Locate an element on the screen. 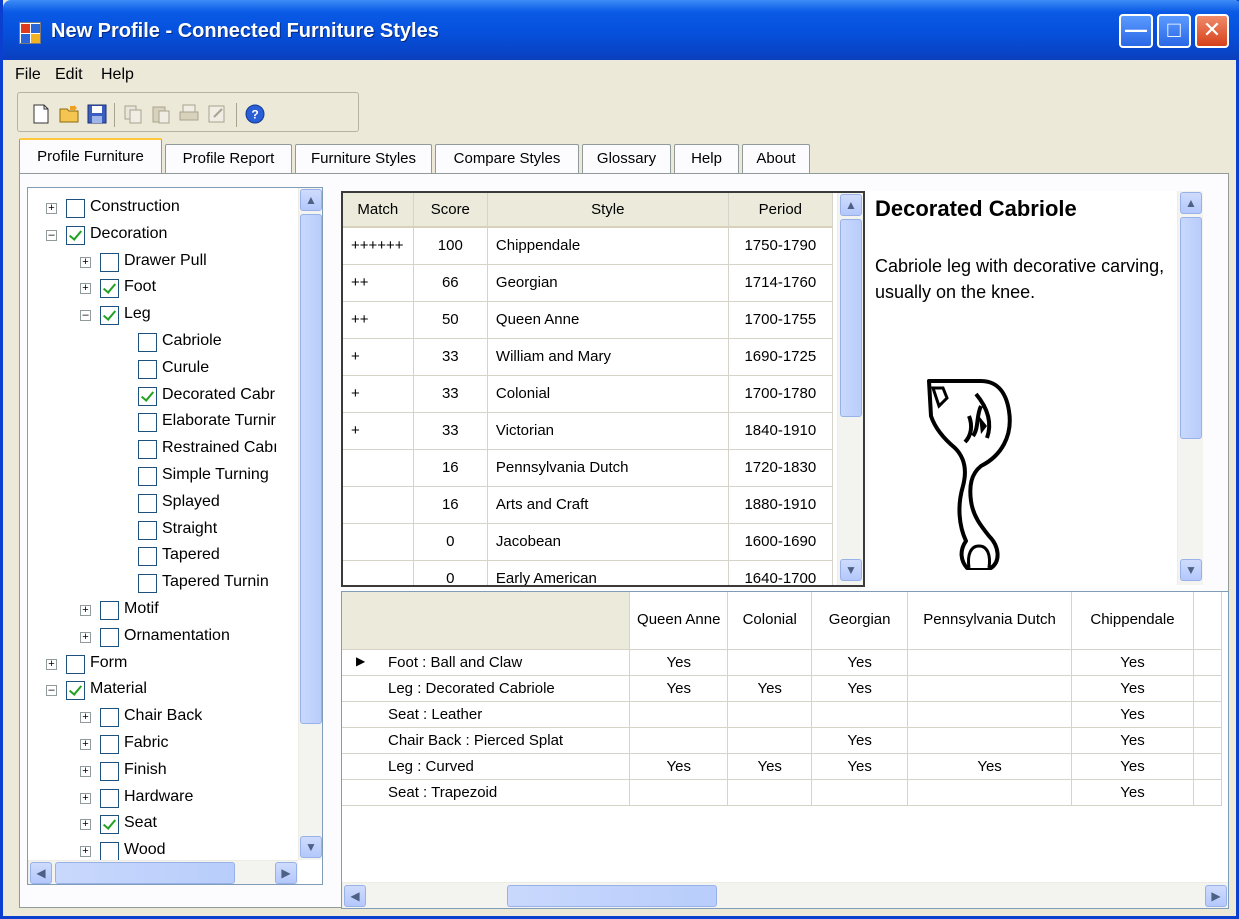 This screenshot has height=919, width=1239. table-row: 16 Pennsylvania Dutch 1720-1830 is located at coordinates (588, 468).